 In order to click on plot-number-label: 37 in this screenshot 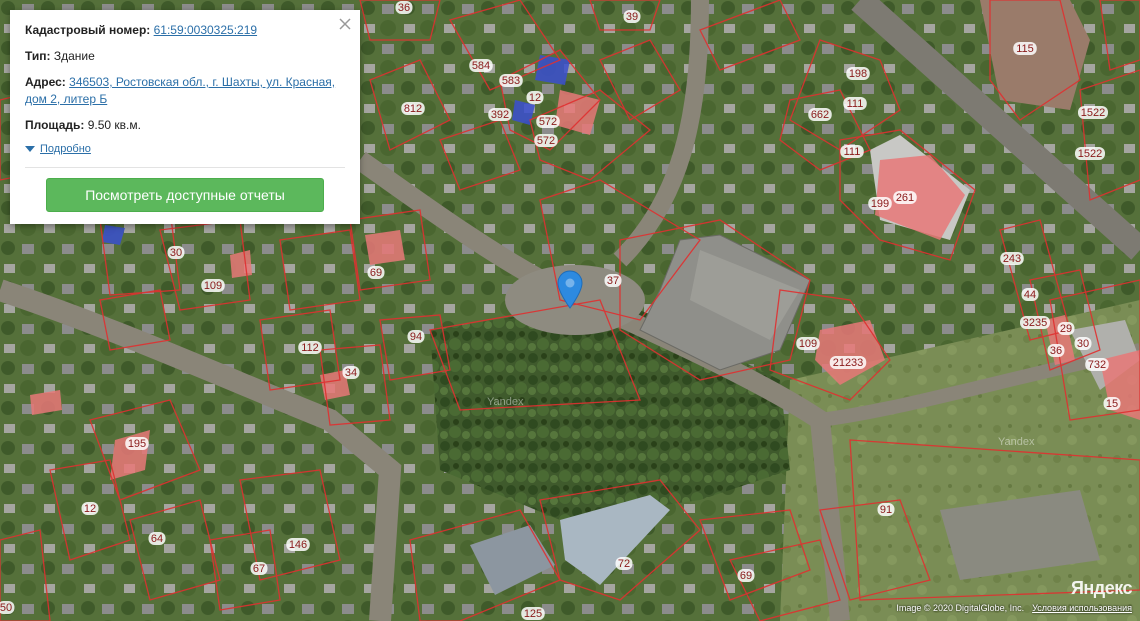, I will do `click(613, 281)`.